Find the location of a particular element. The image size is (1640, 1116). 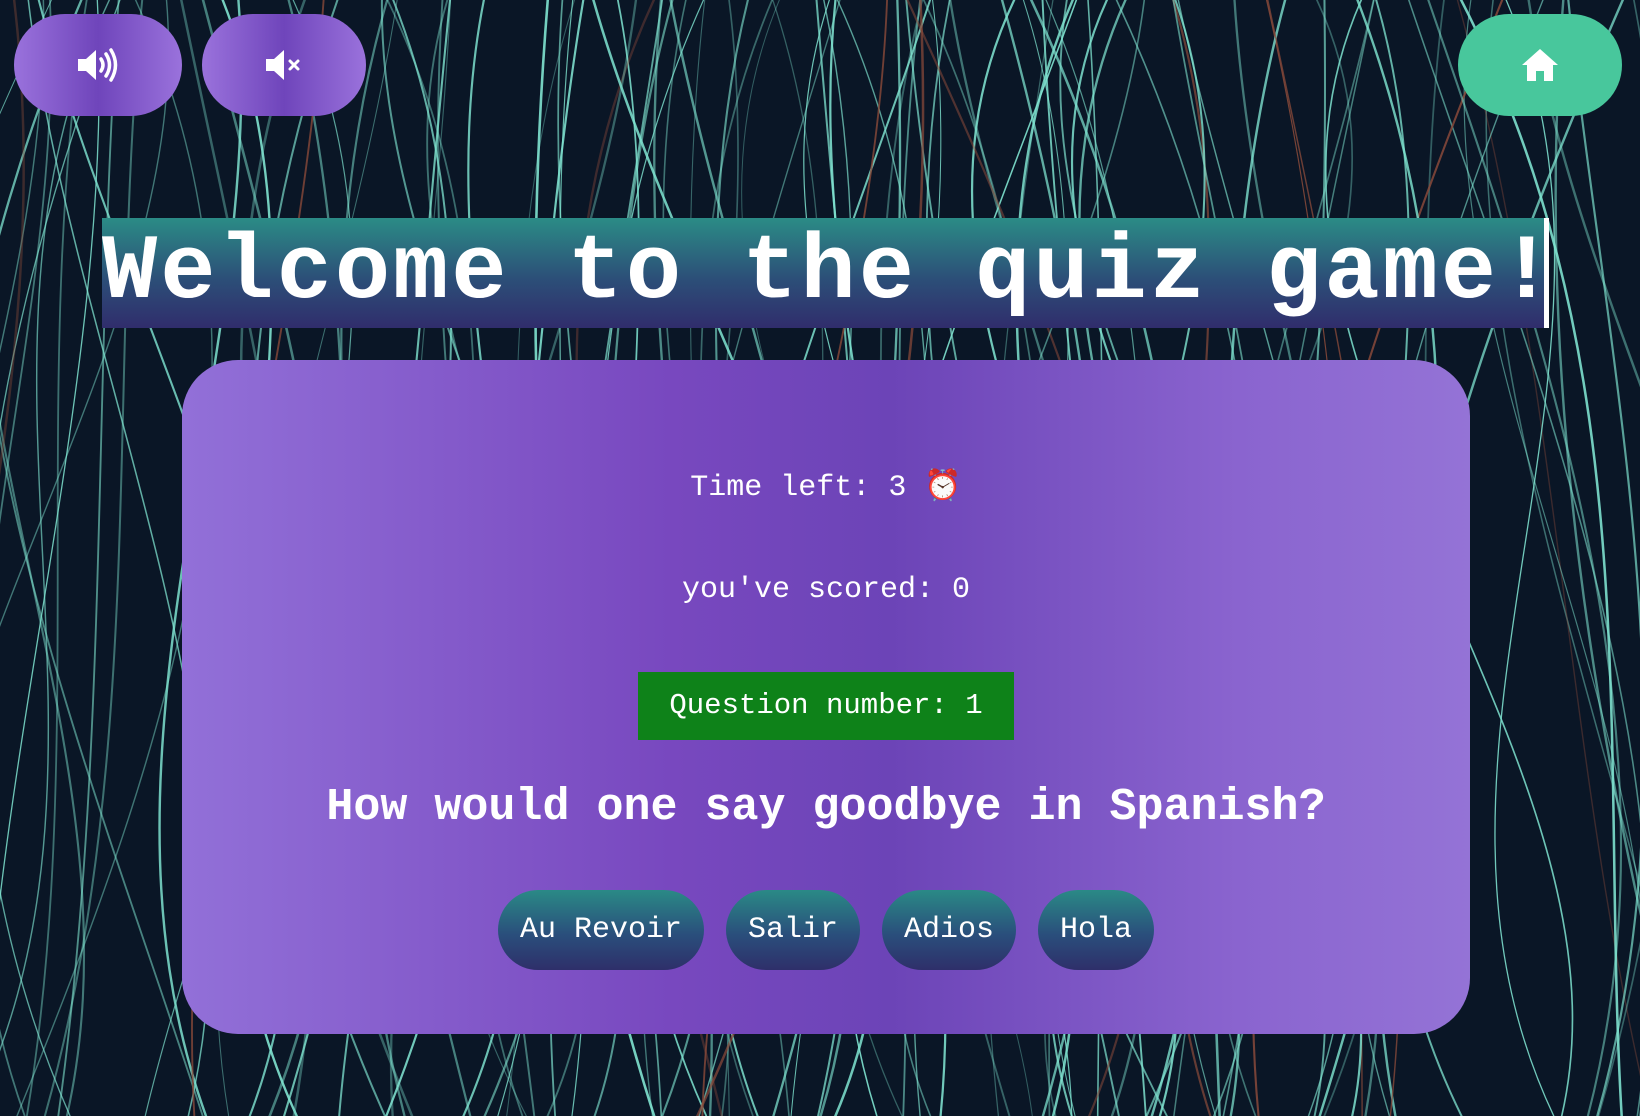

volume-mute-icon is located at coordinates (283, 65).